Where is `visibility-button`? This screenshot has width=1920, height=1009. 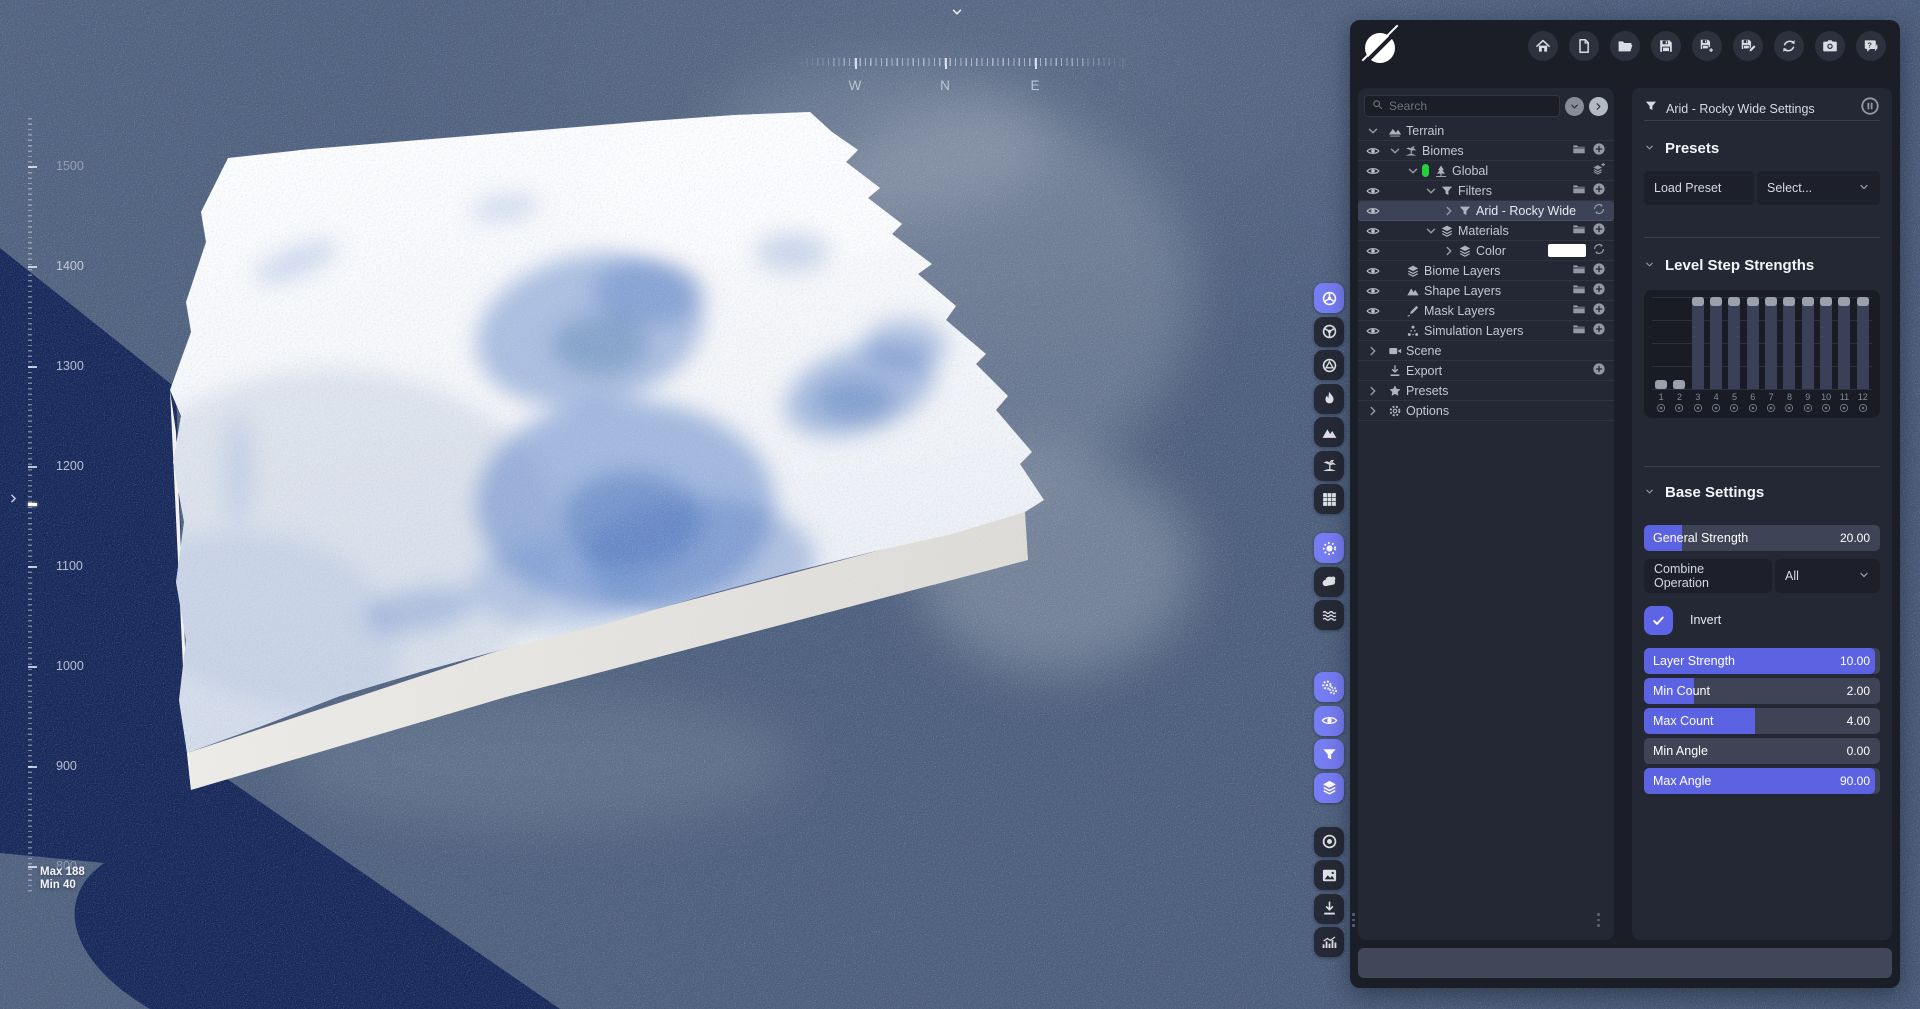 visibility-button is located at coordinates (1329, 720).